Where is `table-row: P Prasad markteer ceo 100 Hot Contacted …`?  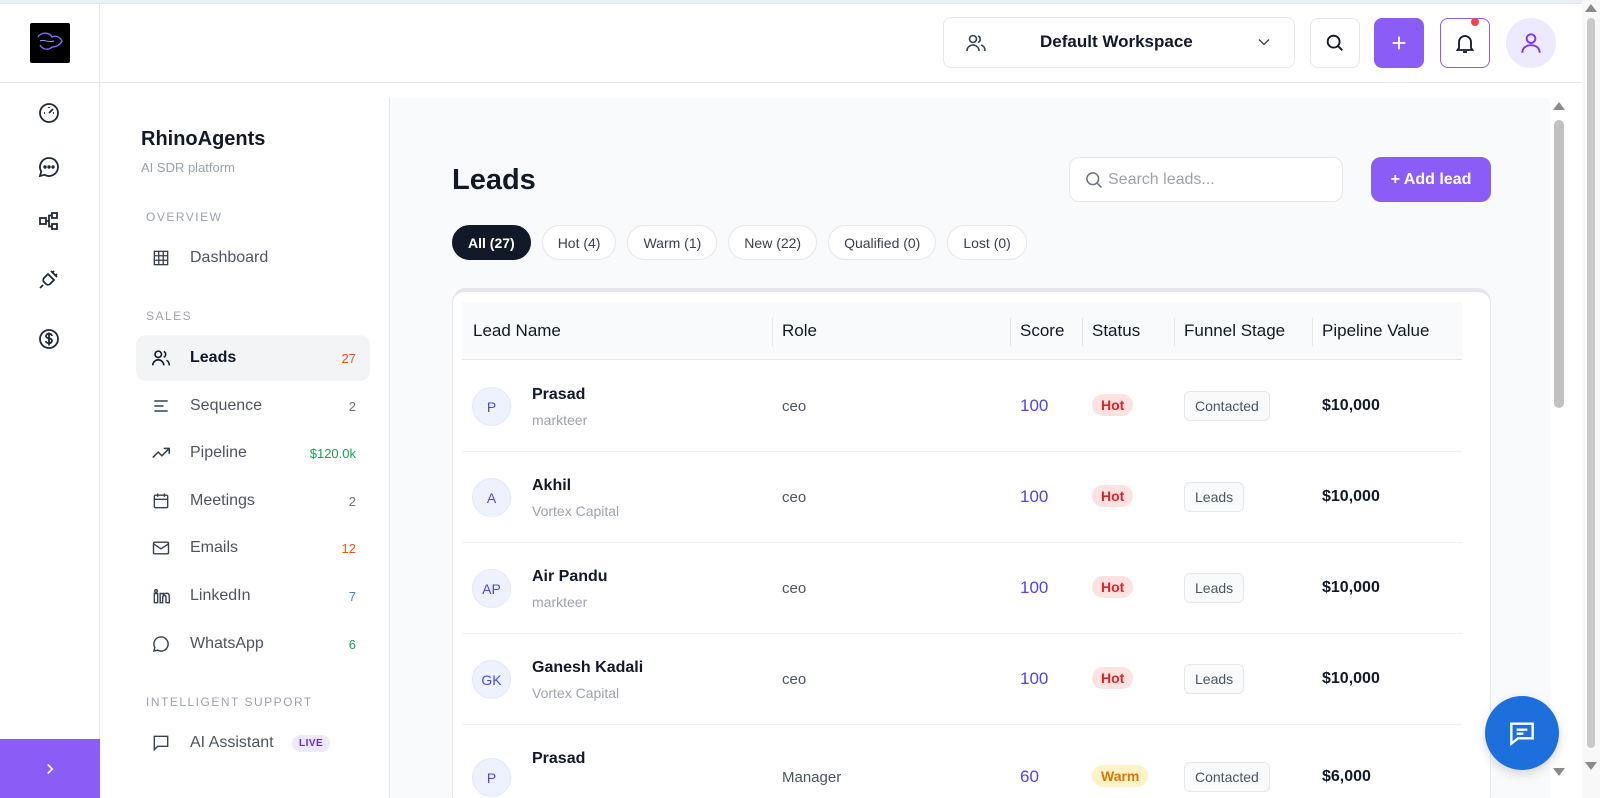 table-row: P Prasad markteer ceo 100 Hot Contacted … is located at coordinates (962, 406).